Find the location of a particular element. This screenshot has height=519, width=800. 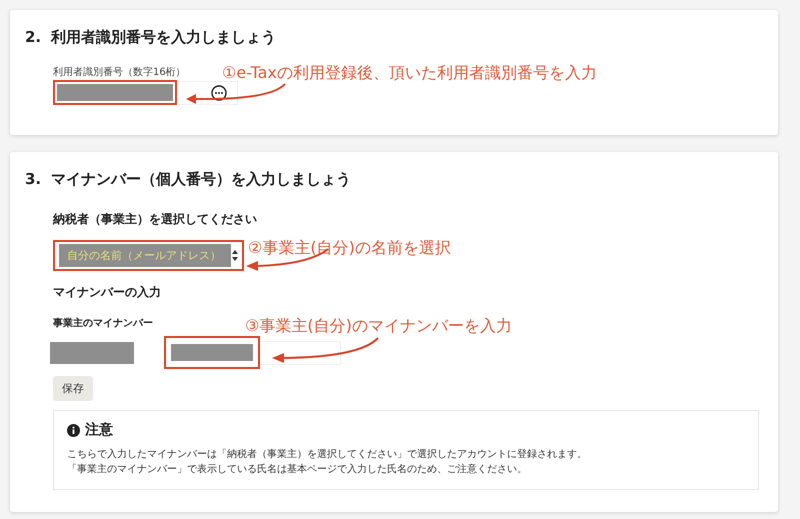

section-number: 2. is located at coordinates (33, 37).